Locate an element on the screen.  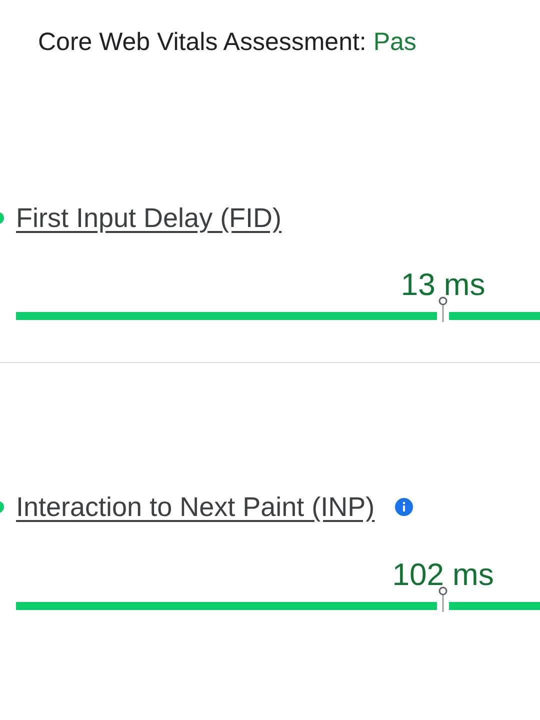
metric-link: Interaction to Next Paint (INP) is located at coordinates (195, 507).